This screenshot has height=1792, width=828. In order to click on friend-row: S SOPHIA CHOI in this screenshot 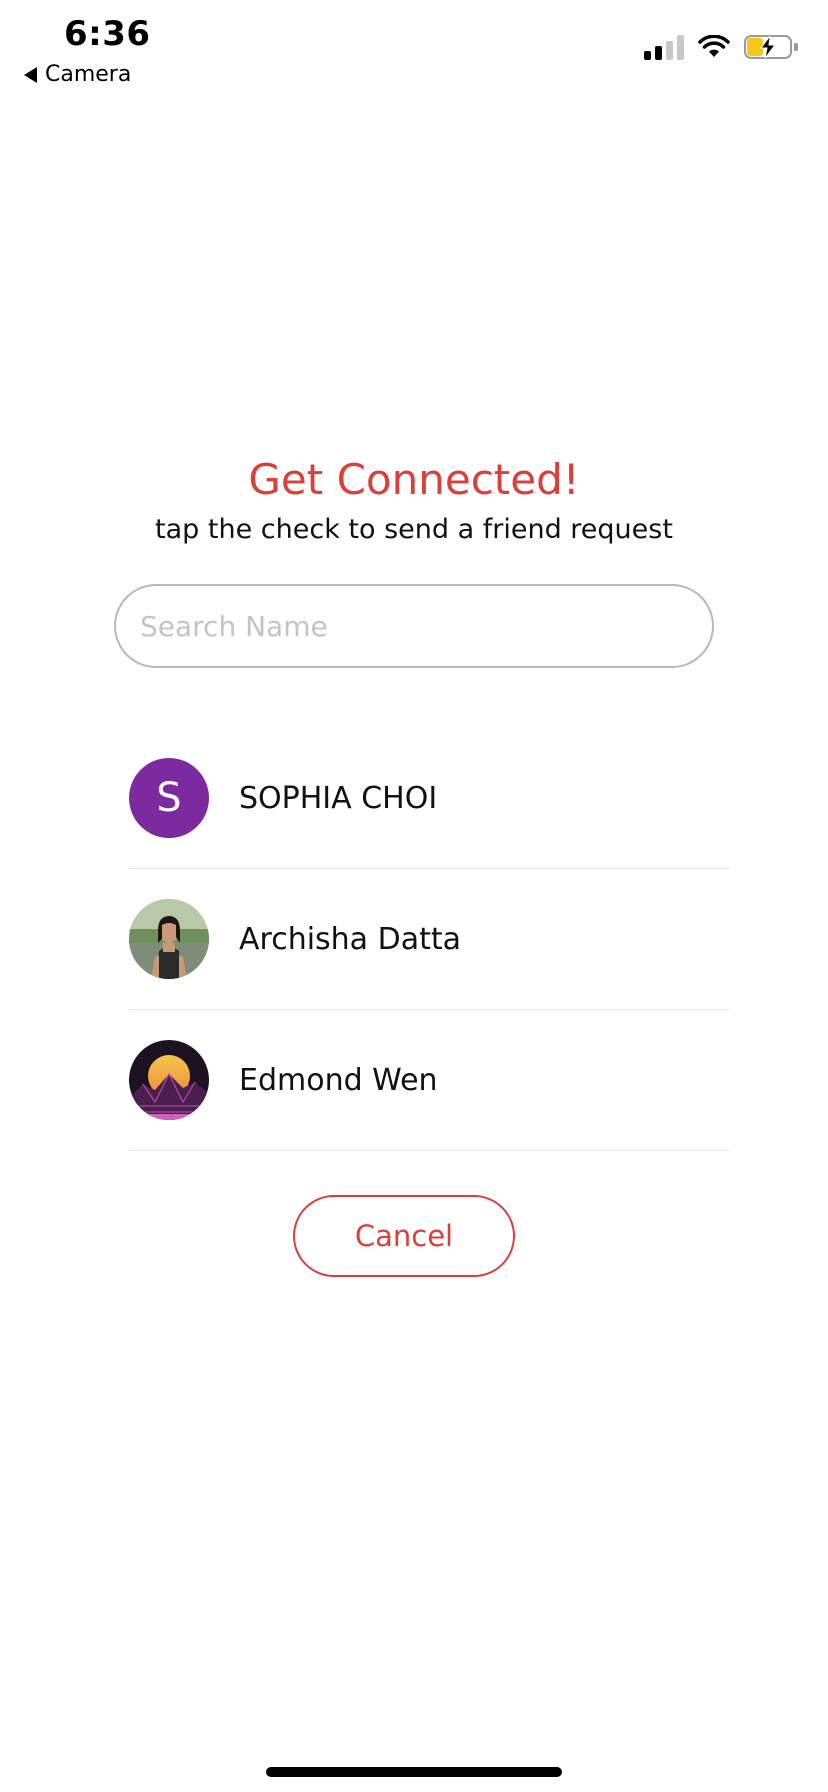, I will do `click(429, 798)`.